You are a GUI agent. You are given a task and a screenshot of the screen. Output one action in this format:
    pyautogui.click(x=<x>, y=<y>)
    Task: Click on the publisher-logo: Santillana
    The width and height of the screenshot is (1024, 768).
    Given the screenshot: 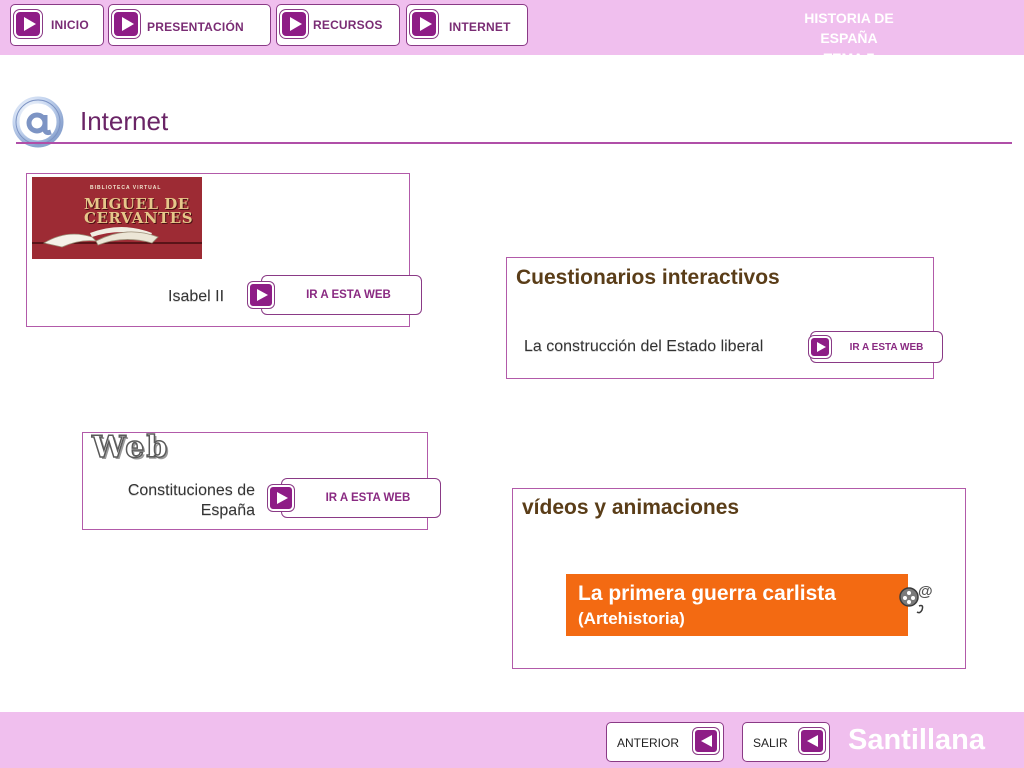 What is the action you would take?
    pyautogui.click(x=916, y=740)
    